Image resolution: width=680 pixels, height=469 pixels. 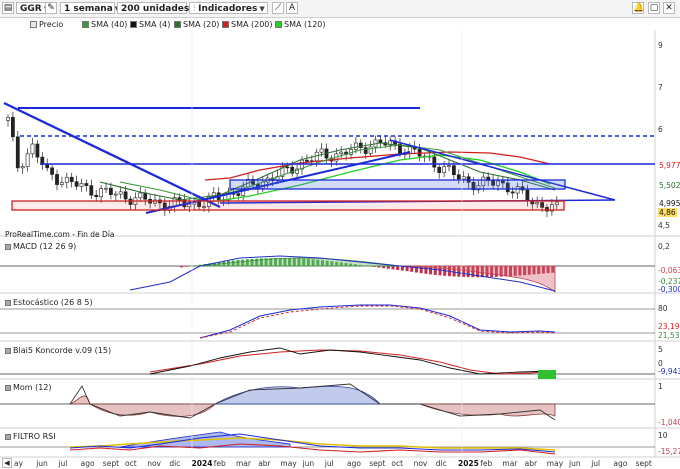 I want to click on macd-signal-area, so click(x=477, y=279).